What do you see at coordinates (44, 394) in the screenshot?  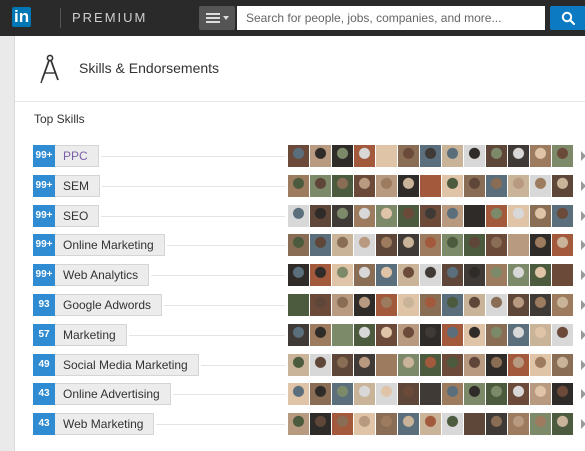 I see `endorsement-count-badge: 43` at bounding box center [44, 394].